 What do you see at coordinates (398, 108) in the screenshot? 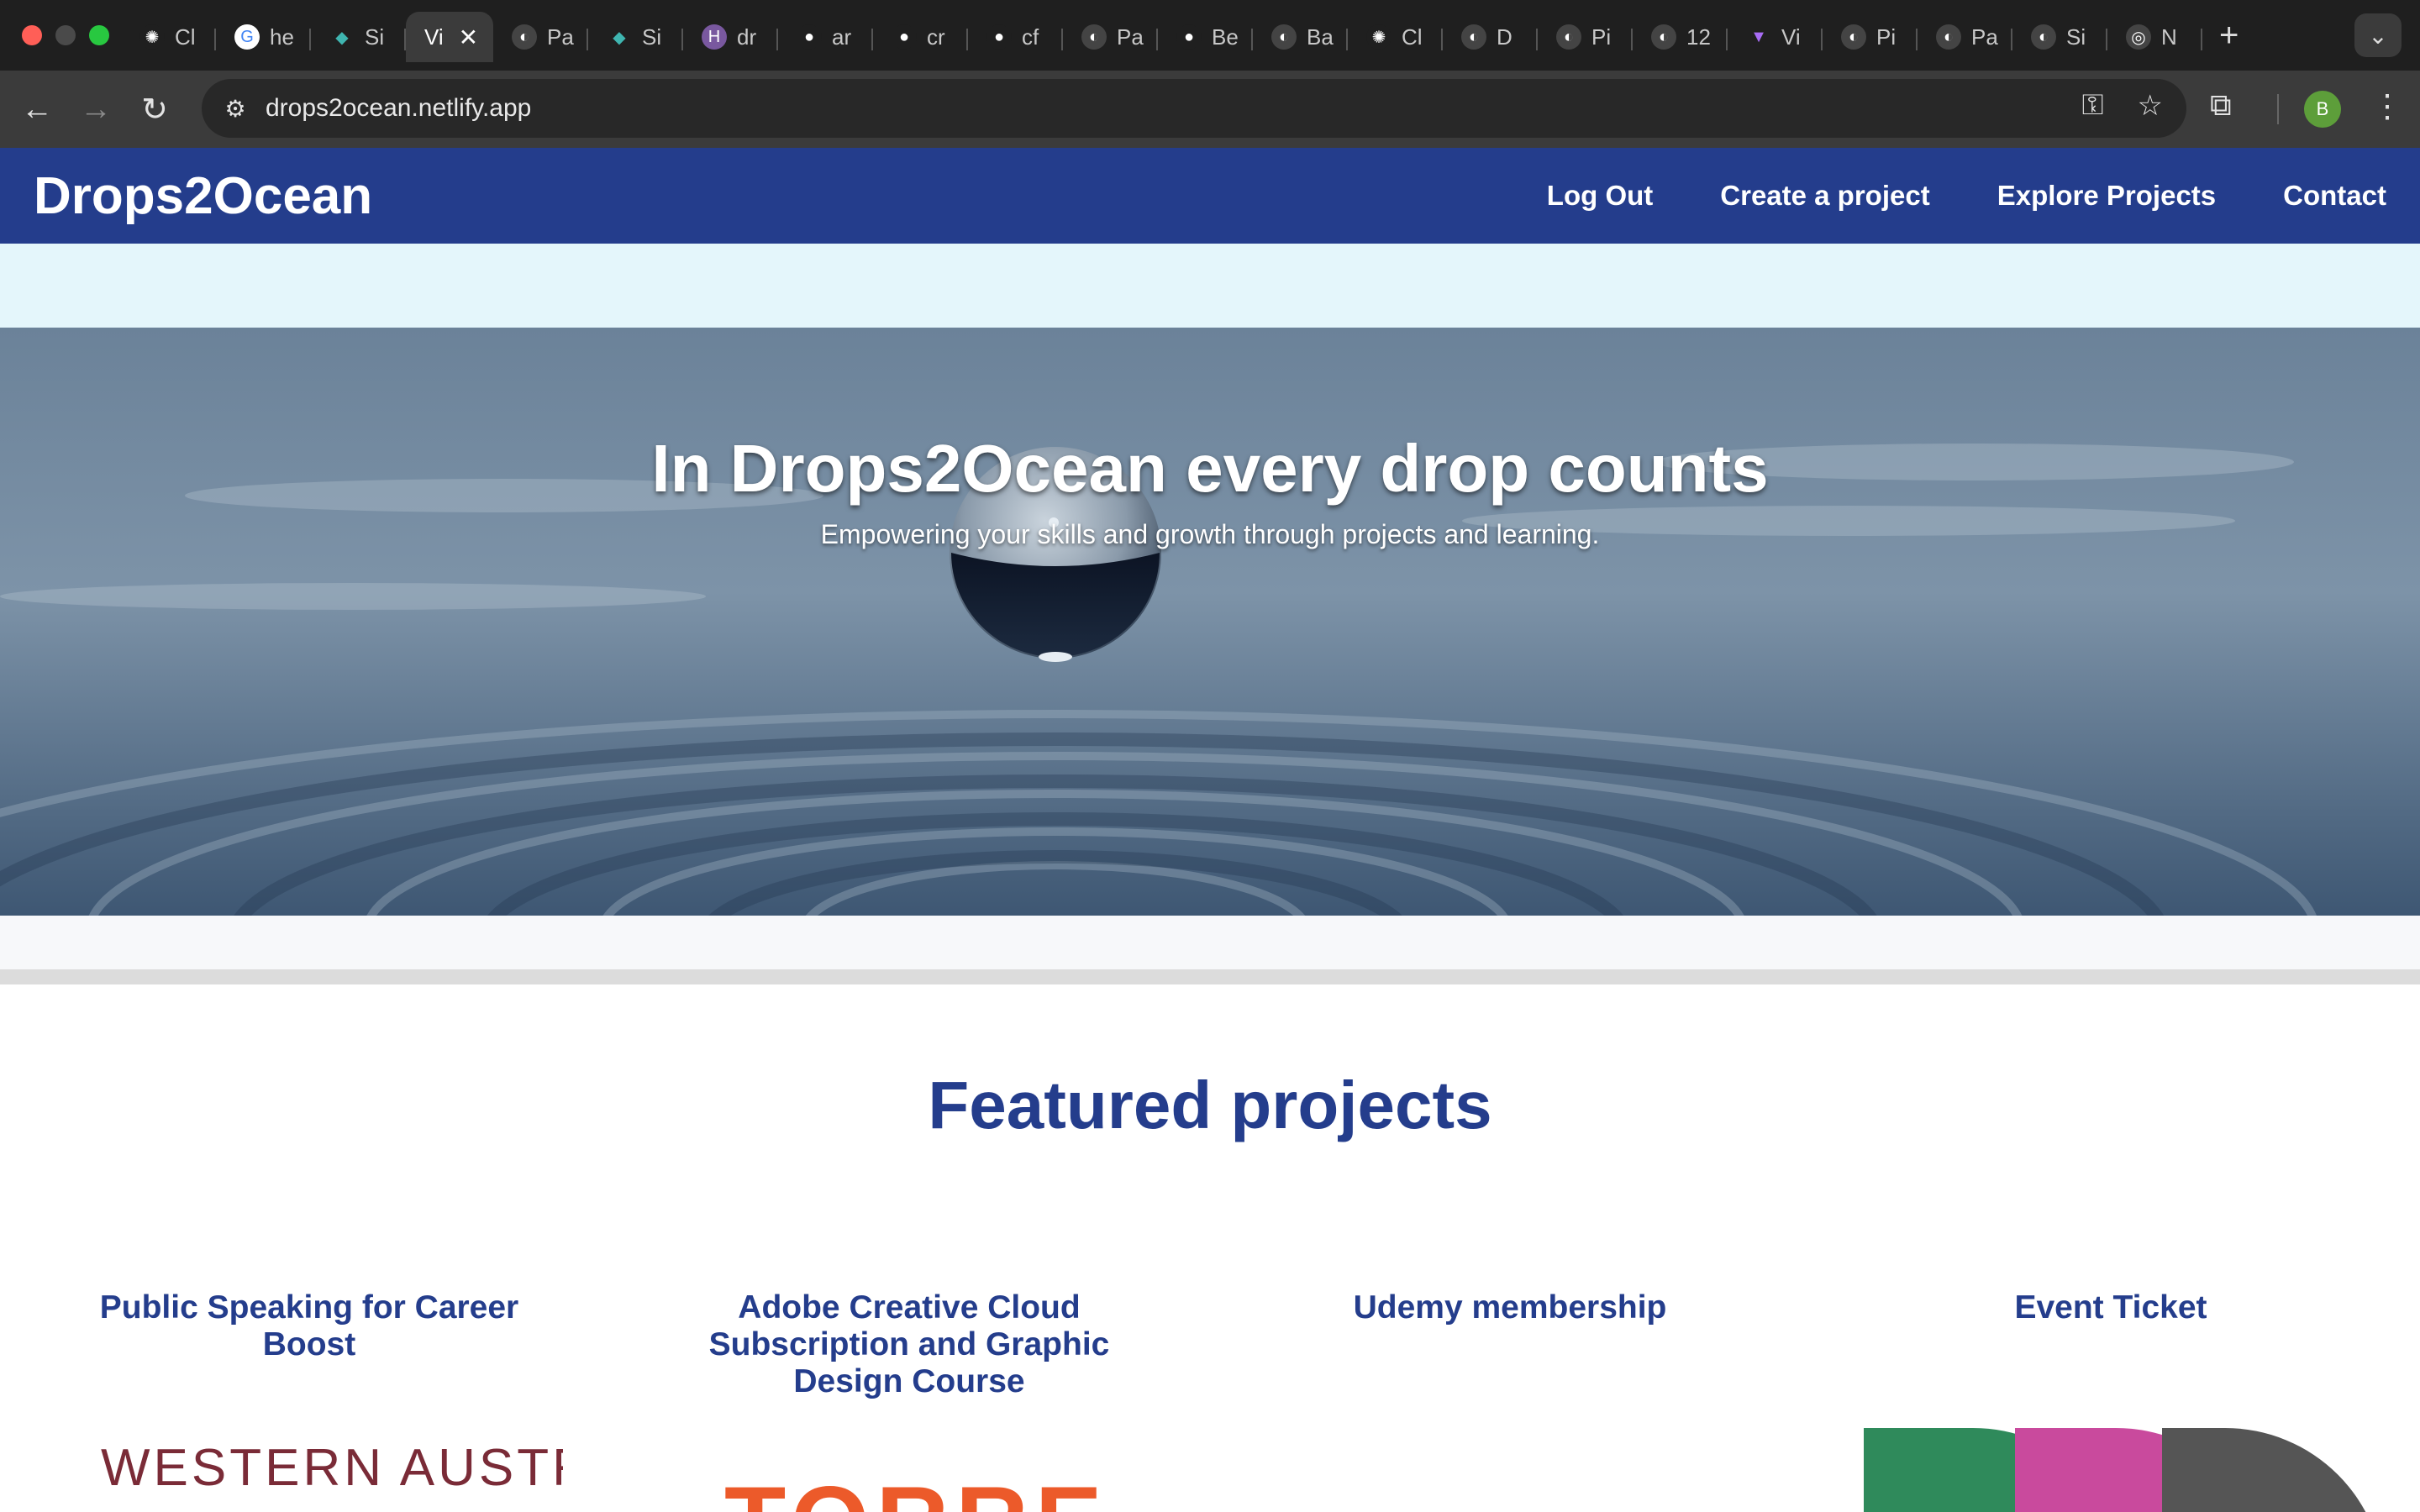
I see `url-text: drops2ocean.netlify.app` at bounding box center [398, 108].